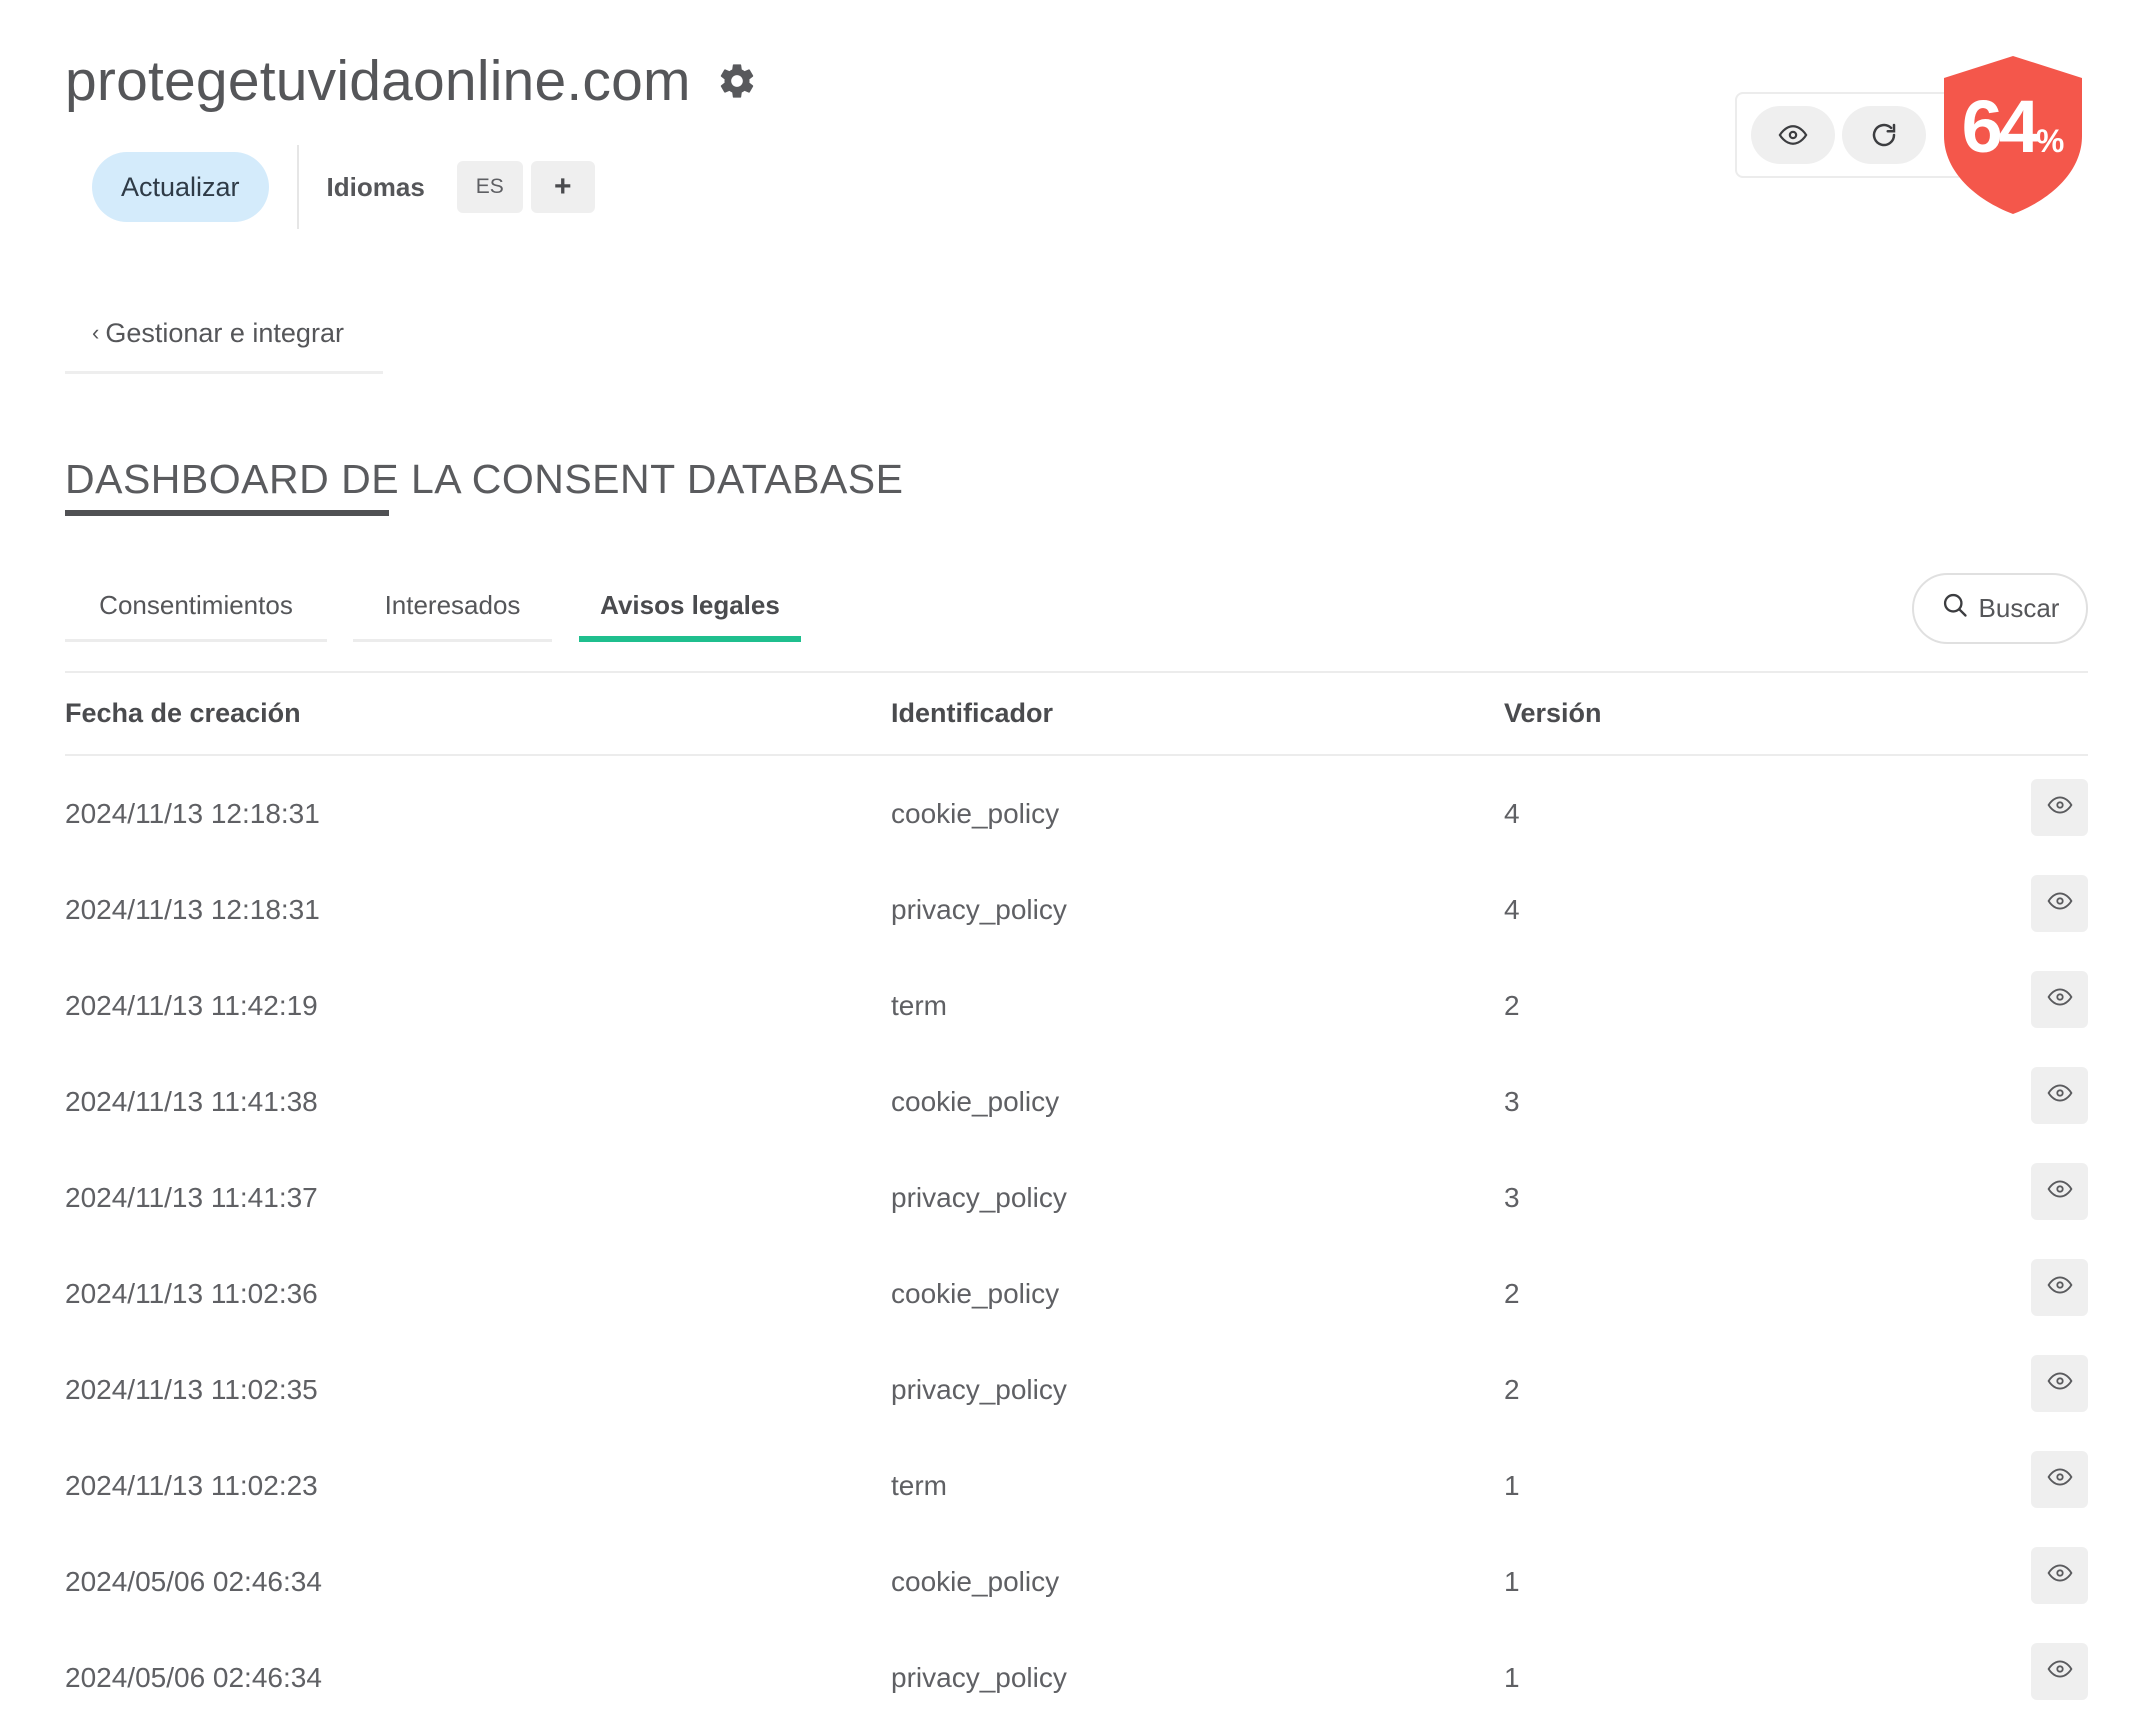 This screenshot has width=2143, height=1733. Describe the element at coordinates (191, 1293) in the screenshot. I see `cell-date: 2024/11/13 11:02:36` at that location.